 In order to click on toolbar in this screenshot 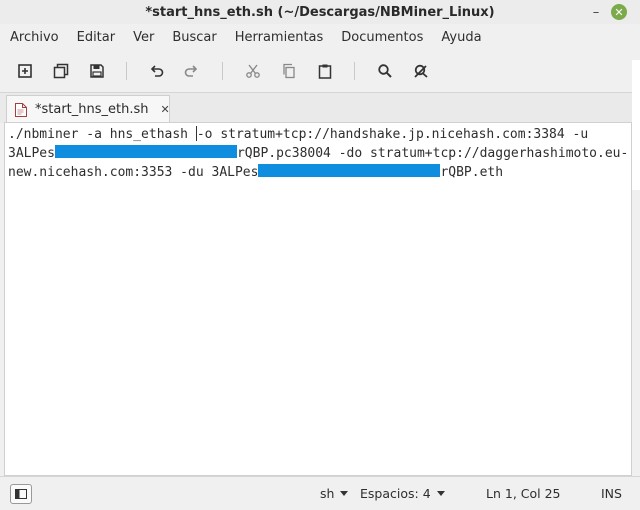, I will do `click(320, 71)`.